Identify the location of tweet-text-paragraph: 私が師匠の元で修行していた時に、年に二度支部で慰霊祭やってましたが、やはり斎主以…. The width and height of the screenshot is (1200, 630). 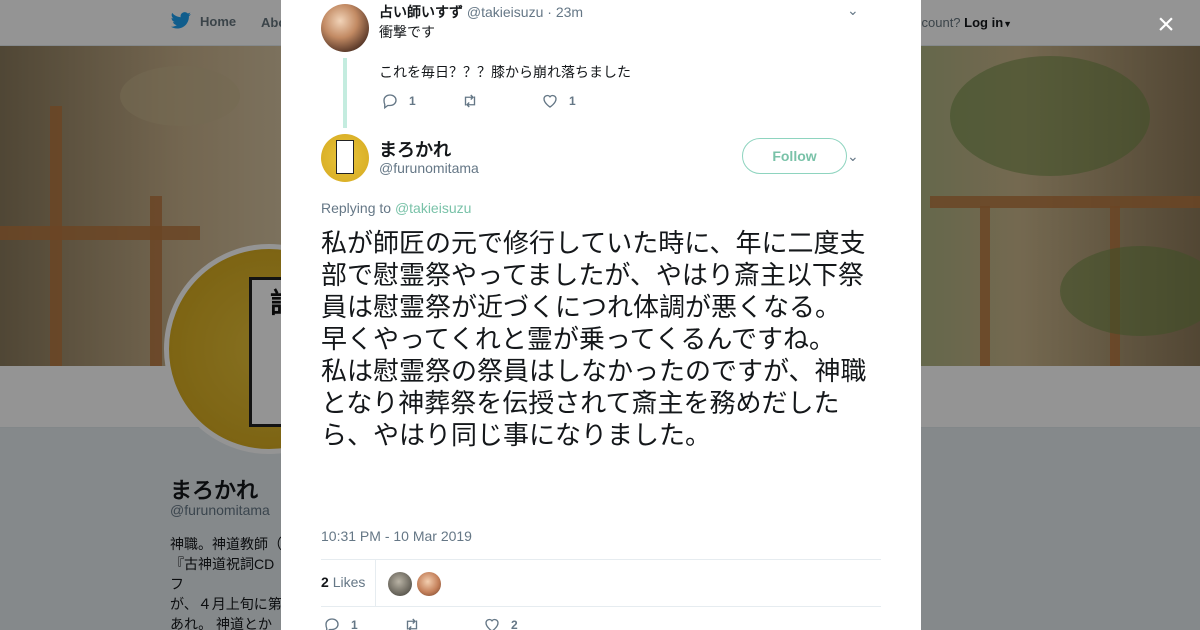
(593, 275).